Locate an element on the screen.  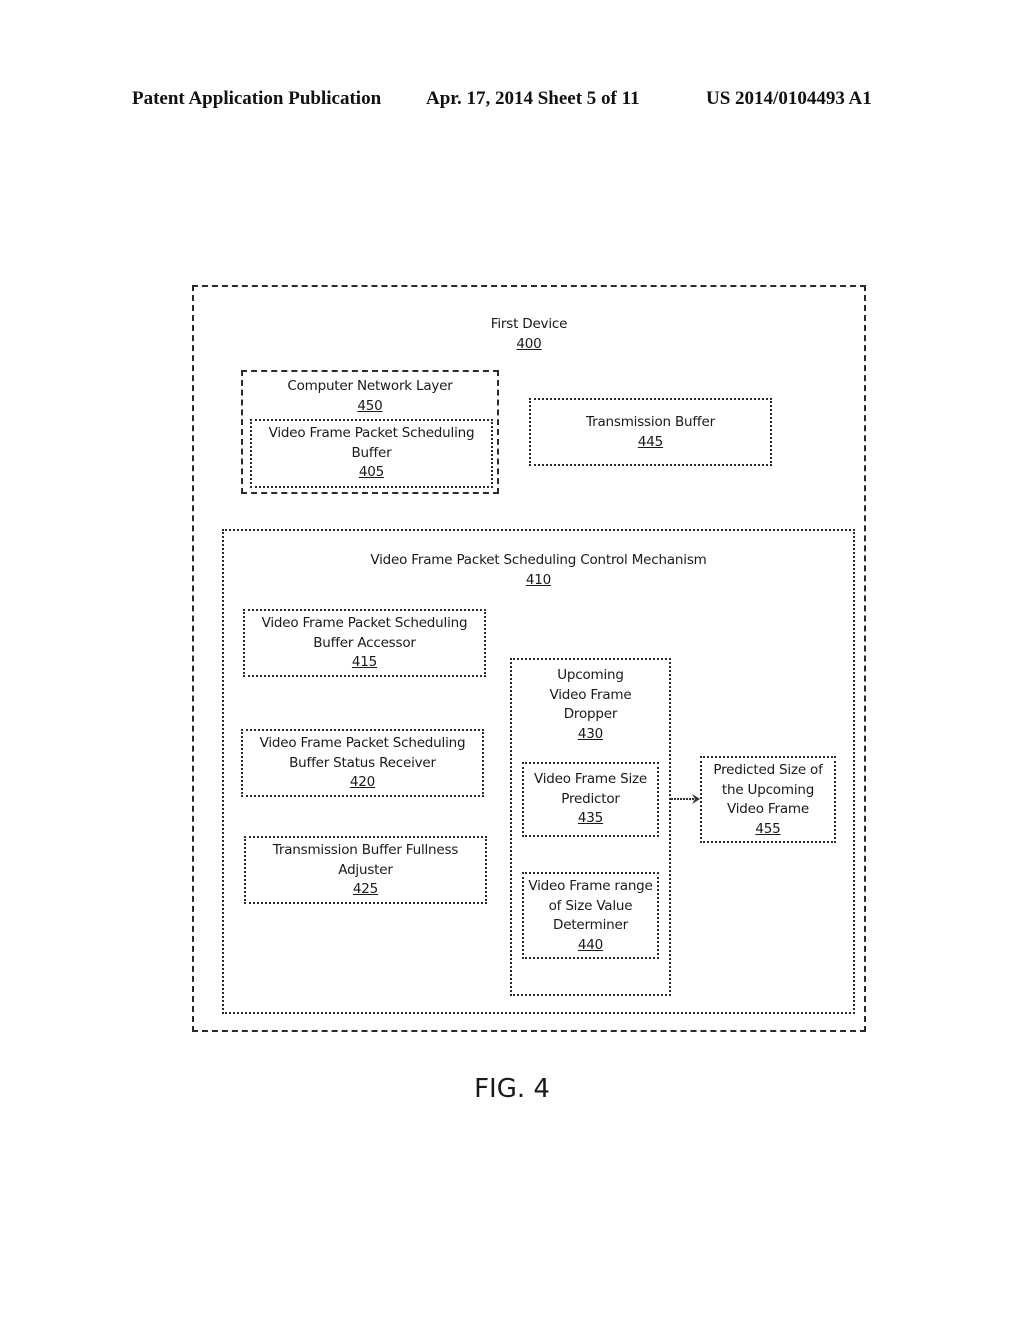
first-device-label: First Device 400 is located at coordinates (529, 334).